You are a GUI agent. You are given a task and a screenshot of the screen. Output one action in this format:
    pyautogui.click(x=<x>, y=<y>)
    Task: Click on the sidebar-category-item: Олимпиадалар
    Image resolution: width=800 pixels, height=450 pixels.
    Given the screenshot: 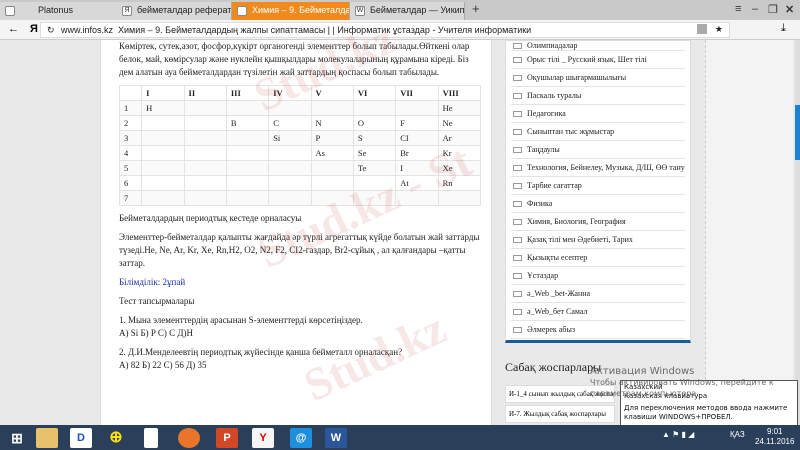 What is the action you would take?
    pyautogui.click(x=598, y=46)
    